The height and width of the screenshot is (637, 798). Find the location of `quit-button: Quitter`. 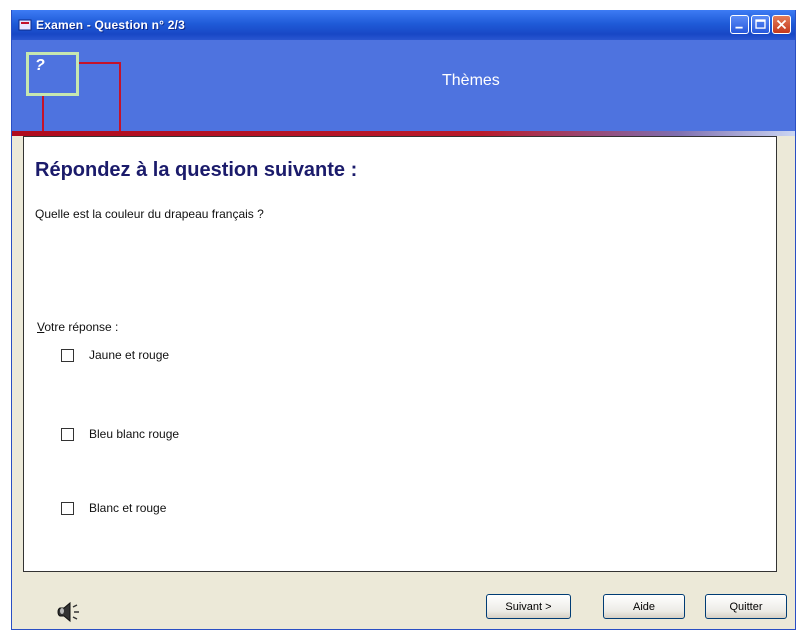

quit-button: Quitter is located at coordinates (746, 606).